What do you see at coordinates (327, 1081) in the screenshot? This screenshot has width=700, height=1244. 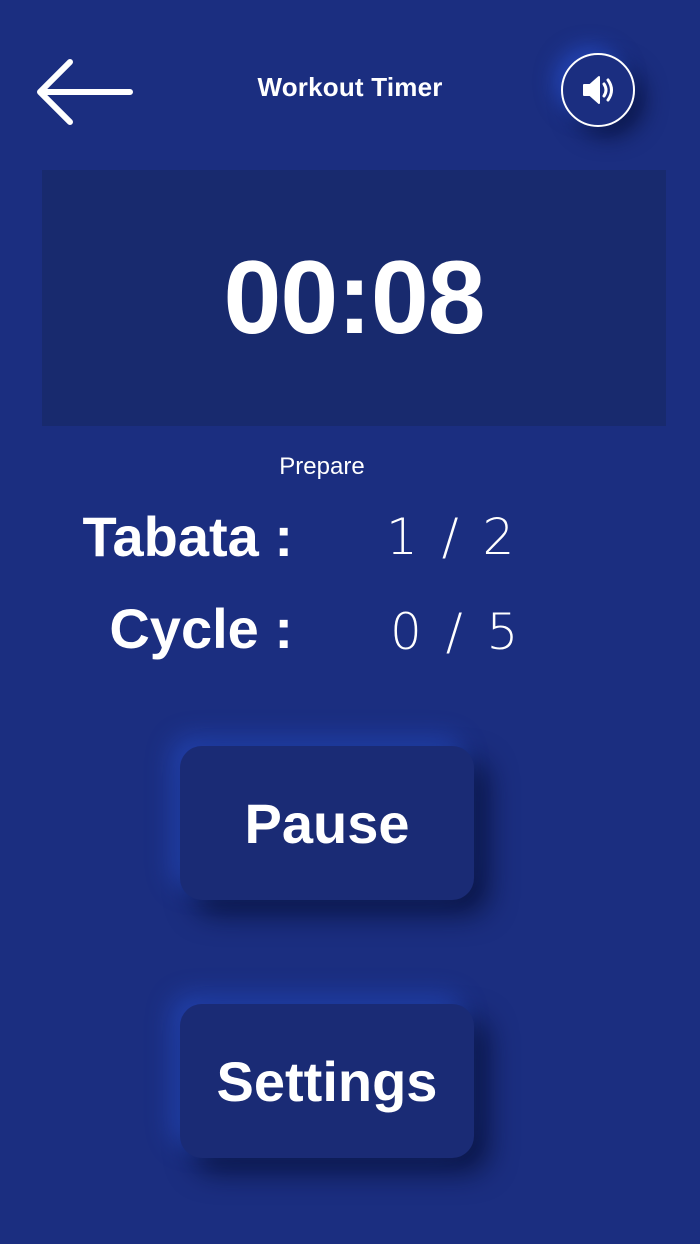 I see `settings-button: Settings` at bounding box center [327, 1081].